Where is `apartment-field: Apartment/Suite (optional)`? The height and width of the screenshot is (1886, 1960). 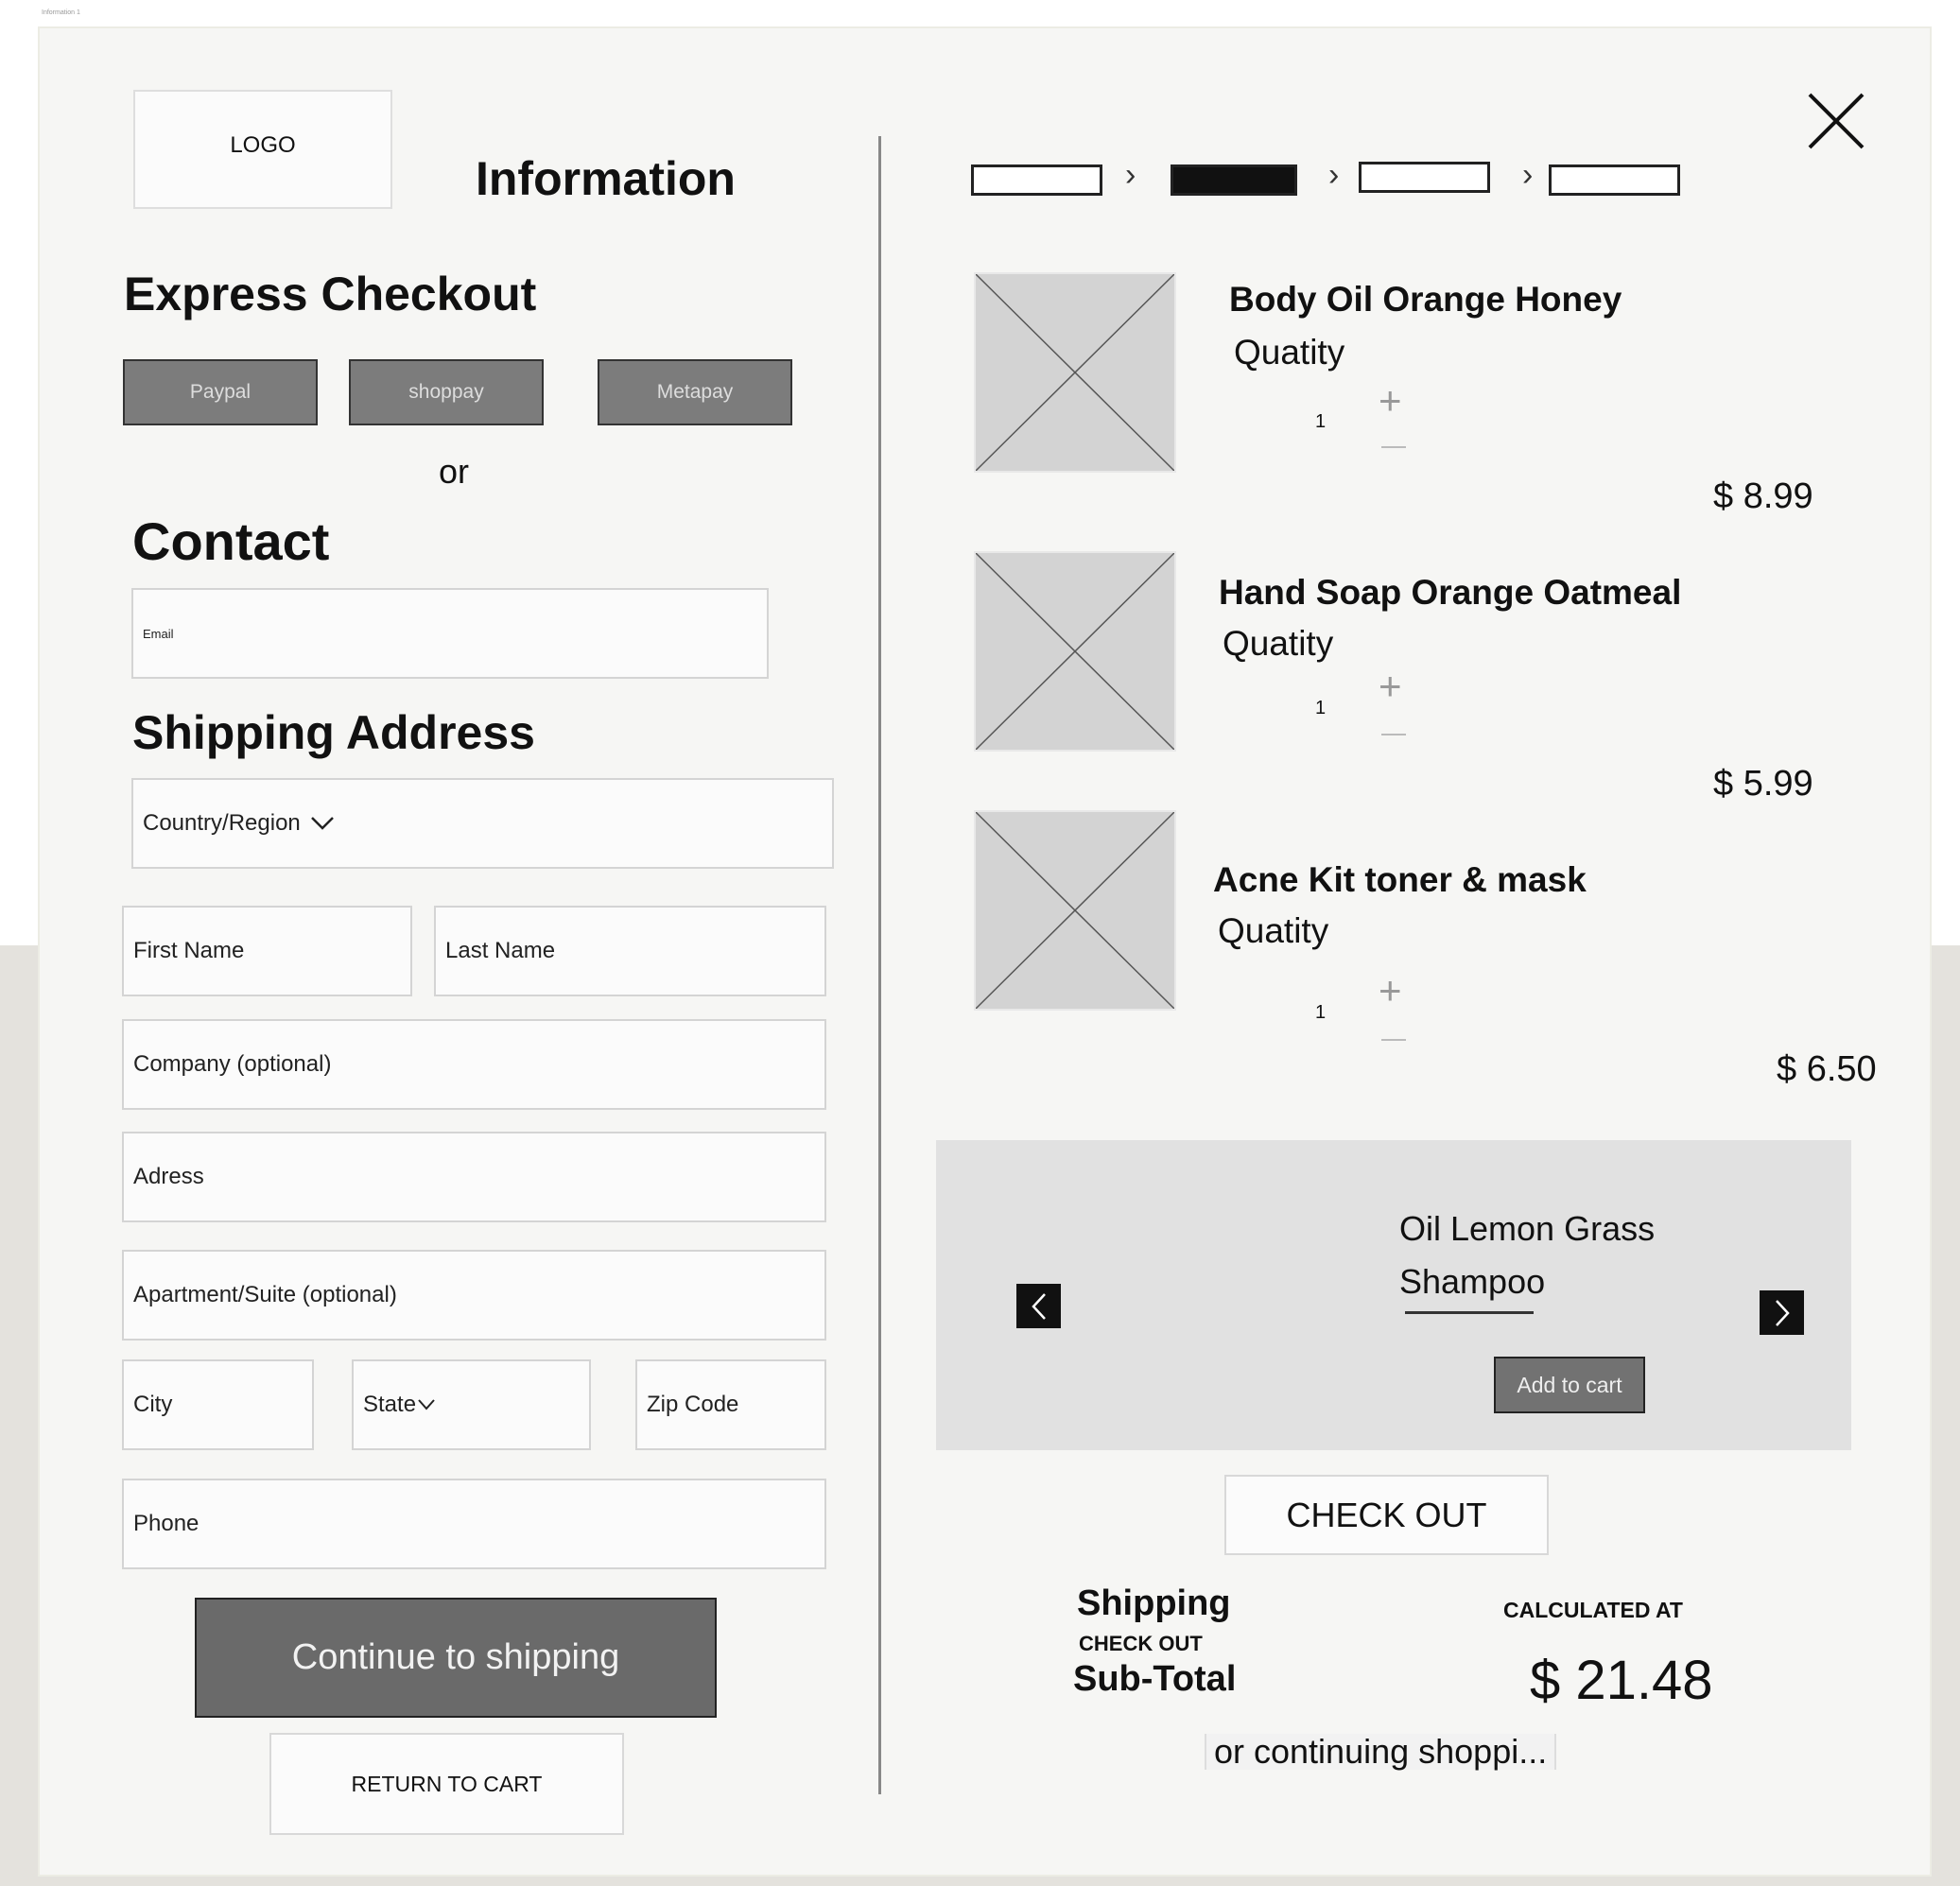 apartment-field: Apartment/Suite (optional) is located at coordinates (474, 1295).